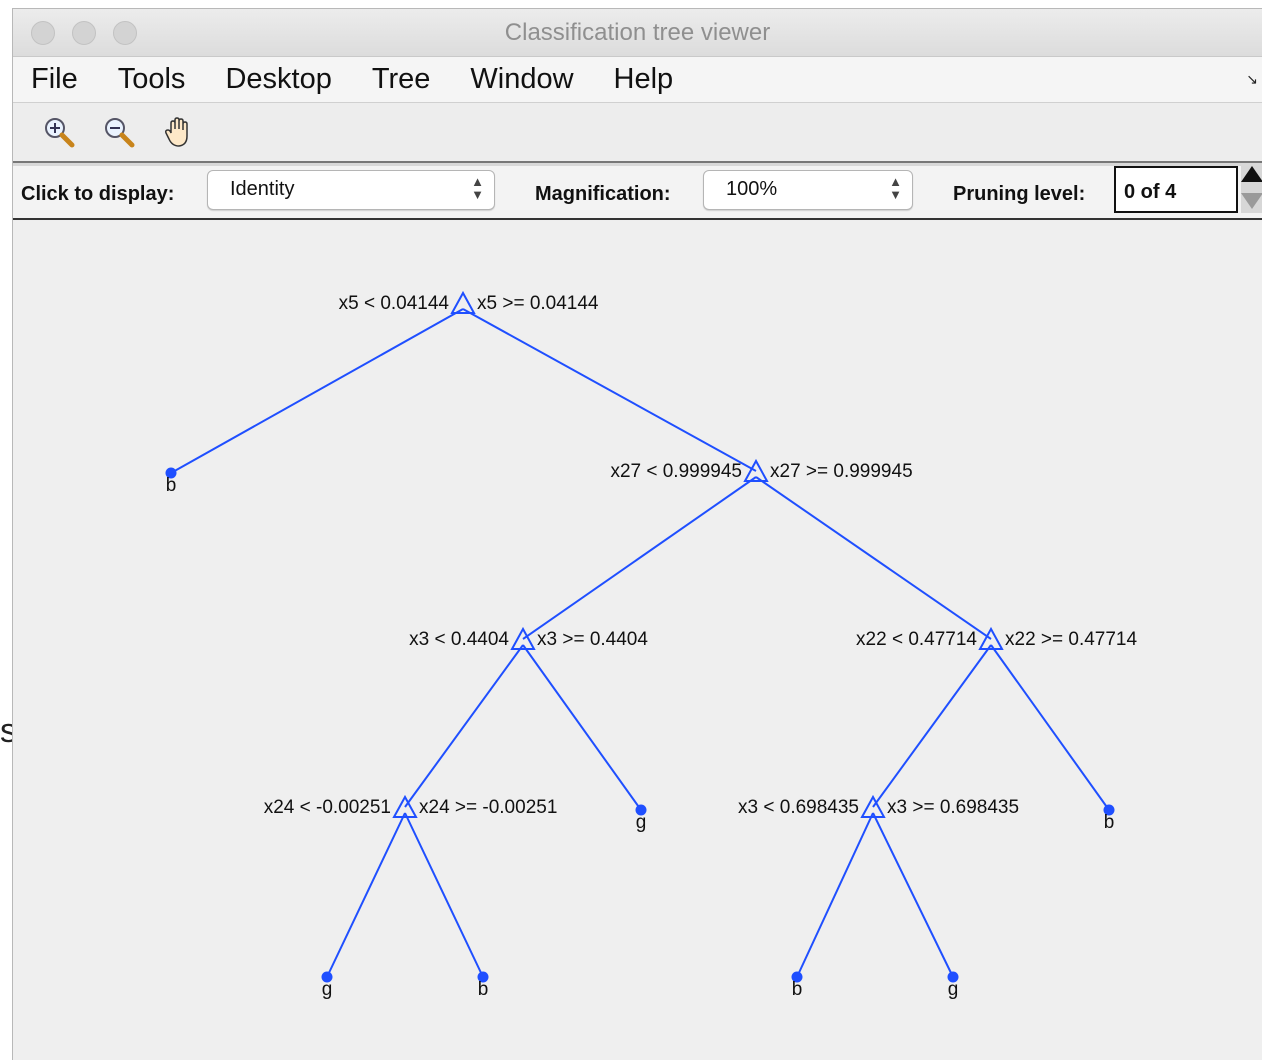  I want to click on pan-hand-icon, so click(176, 132).